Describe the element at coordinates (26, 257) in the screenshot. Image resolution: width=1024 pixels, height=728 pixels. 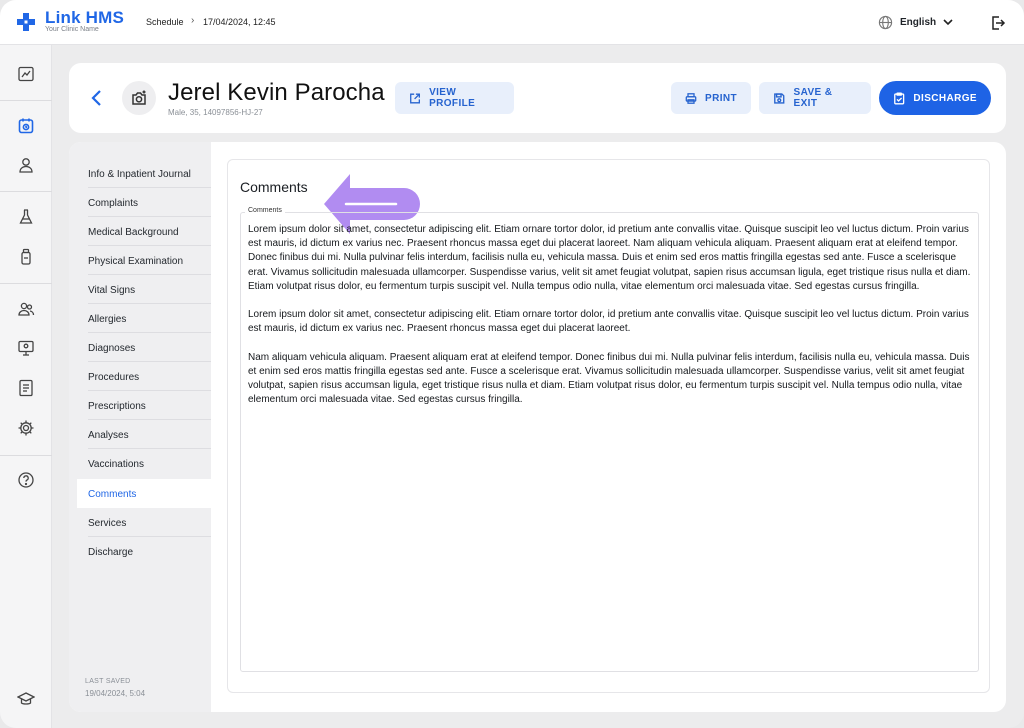
I see `bottle-icon` at that location.